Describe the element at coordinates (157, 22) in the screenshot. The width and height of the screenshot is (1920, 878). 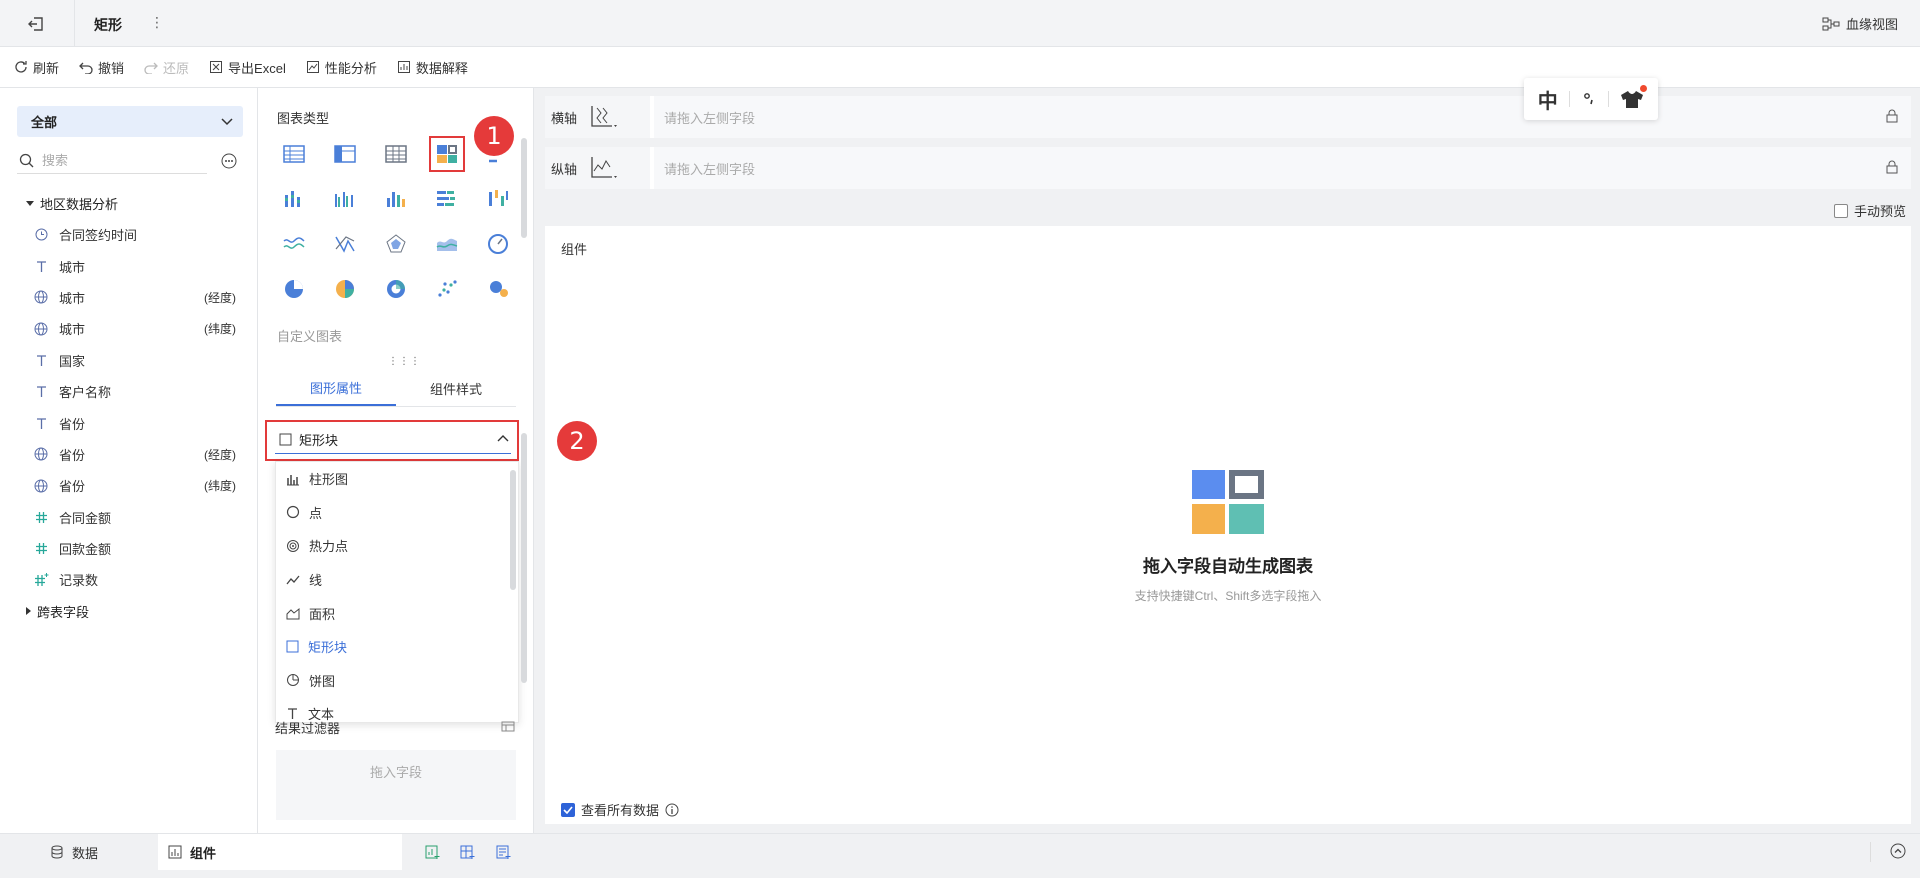
I see `more-icon: ⋮` at that location.